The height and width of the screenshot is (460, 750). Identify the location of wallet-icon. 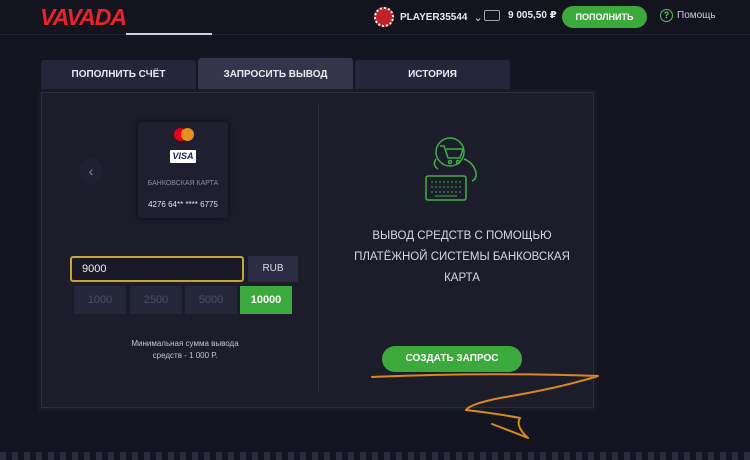
(492, 15).